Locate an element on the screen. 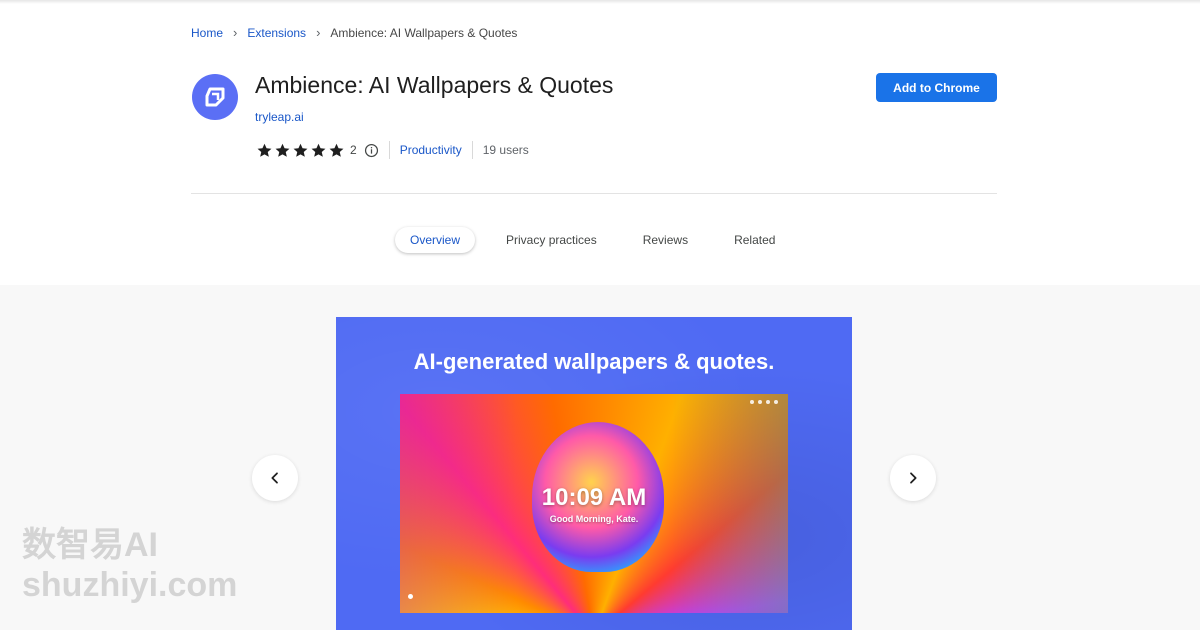  extension-title: Ambience: AI Wallpapers & Quotes is located at coordinates (434, 85).